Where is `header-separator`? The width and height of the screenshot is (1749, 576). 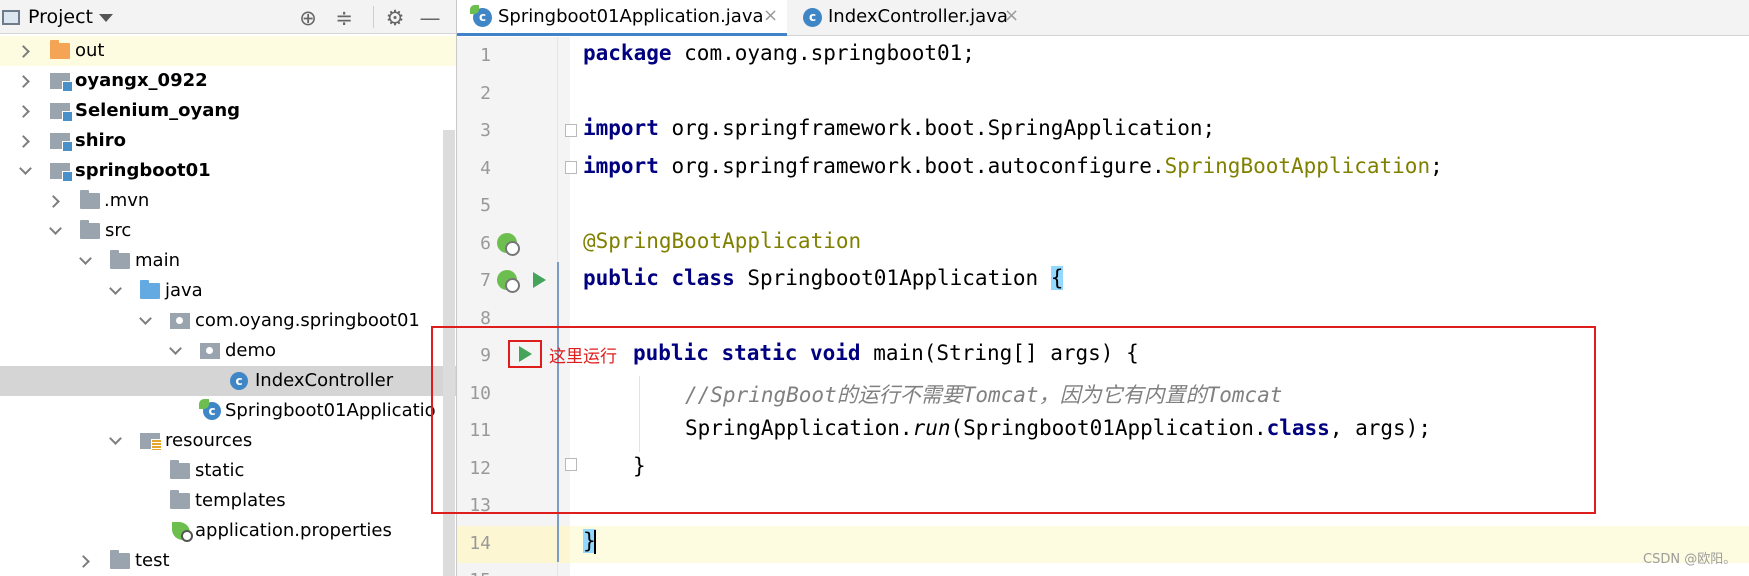 header-separator is located at coordinates (373, 17).